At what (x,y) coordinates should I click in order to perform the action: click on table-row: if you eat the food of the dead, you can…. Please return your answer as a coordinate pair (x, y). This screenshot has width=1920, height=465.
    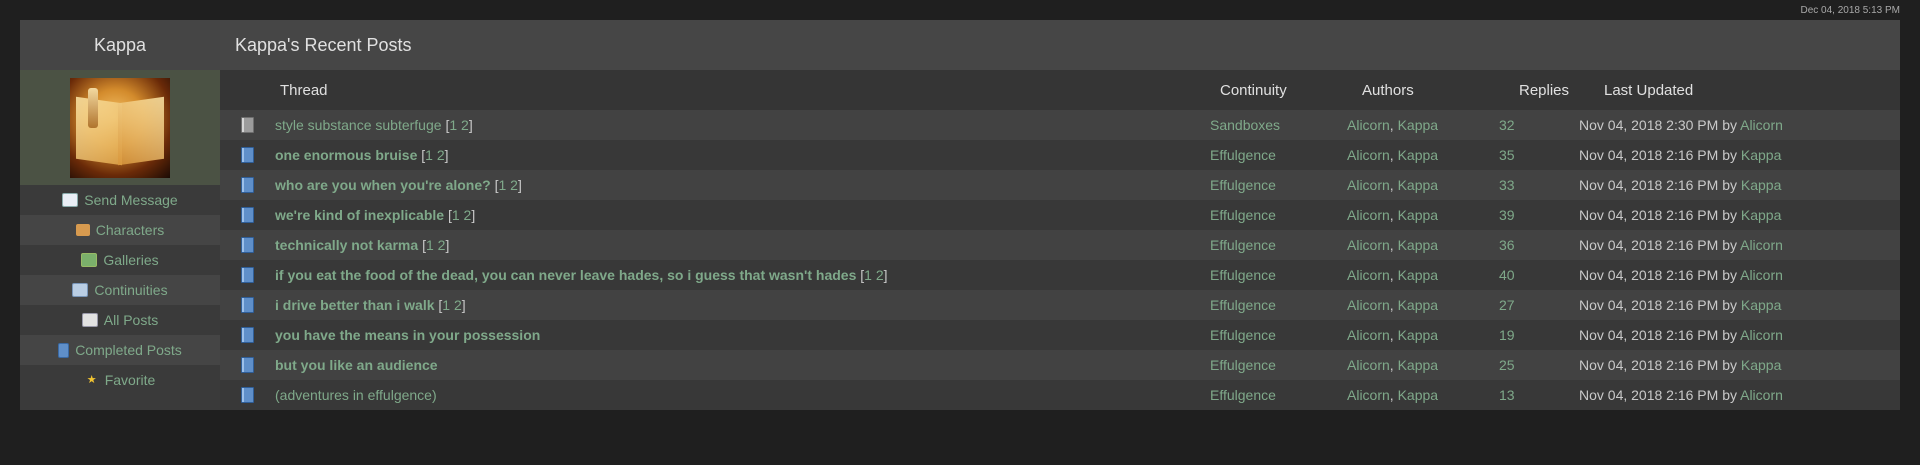
    Looking at the image, I should click on (1060, 275).